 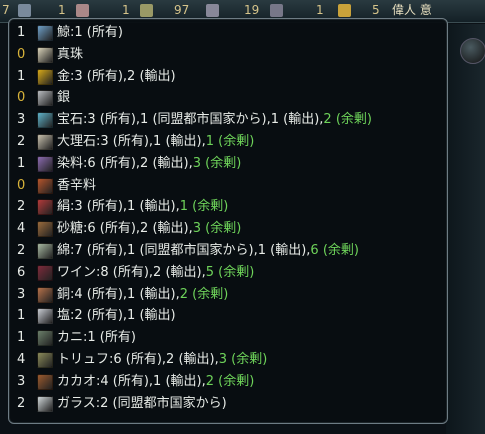 What do you see at coordinates (232, 98) in the screenshot?
I see `resource-row: 0銀` at bounding box center [232, 98].